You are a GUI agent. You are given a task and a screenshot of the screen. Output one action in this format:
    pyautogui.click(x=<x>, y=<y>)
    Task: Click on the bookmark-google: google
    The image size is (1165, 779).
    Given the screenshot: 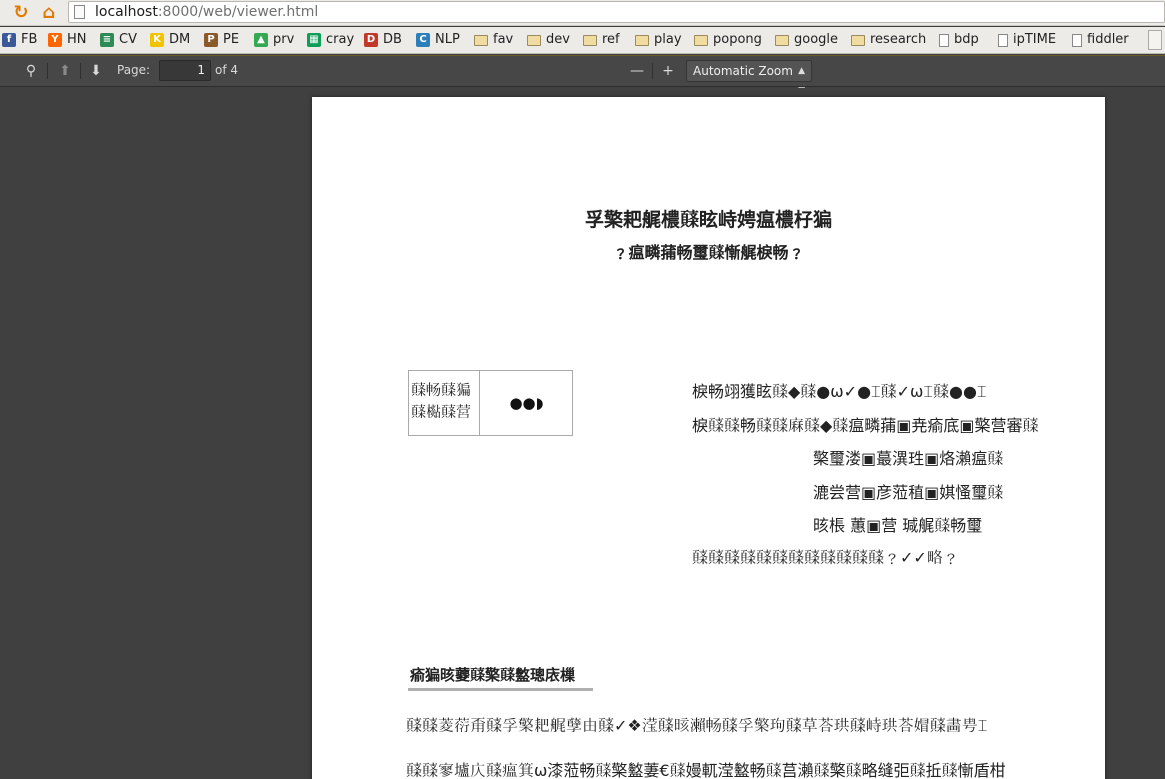 What is the action you would take?
    pyautogui.click(x=806, y=40)
    